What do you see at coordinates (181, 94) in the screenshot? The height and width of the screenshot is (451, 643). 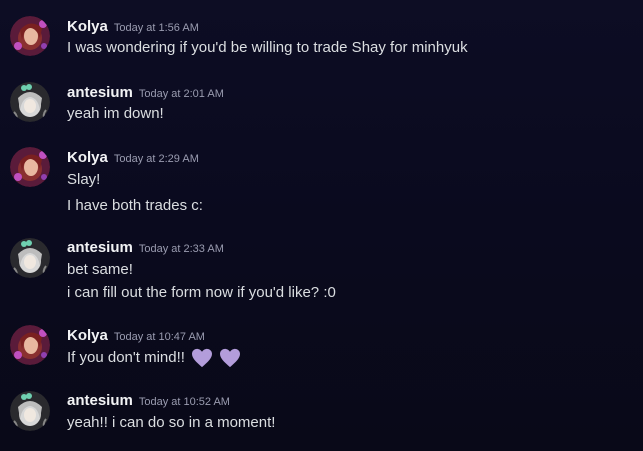 I see `timestamp: Today at 2:01 AM` at bounding box center [181, 94].